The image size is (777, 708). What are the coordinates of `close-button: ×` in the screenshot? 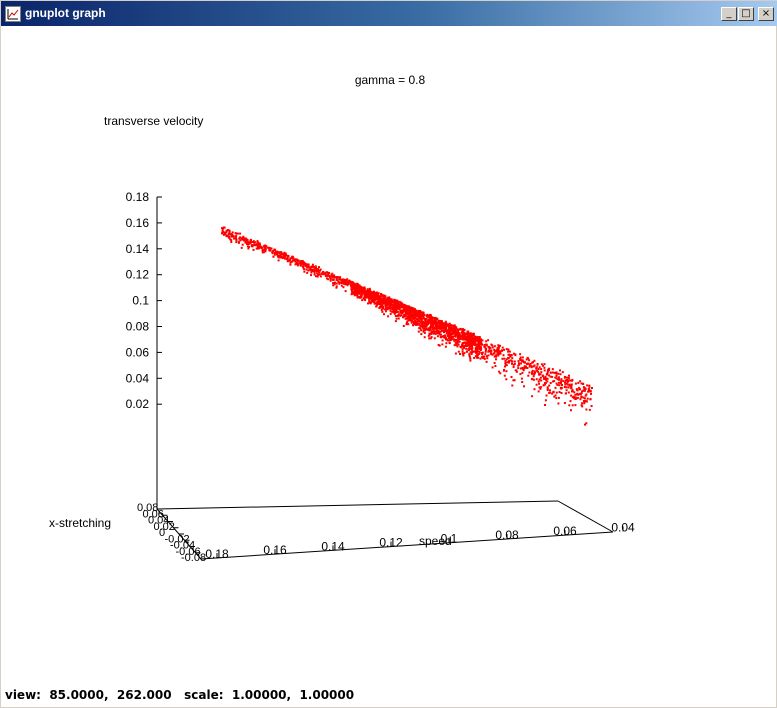 It's located at (766, 14).